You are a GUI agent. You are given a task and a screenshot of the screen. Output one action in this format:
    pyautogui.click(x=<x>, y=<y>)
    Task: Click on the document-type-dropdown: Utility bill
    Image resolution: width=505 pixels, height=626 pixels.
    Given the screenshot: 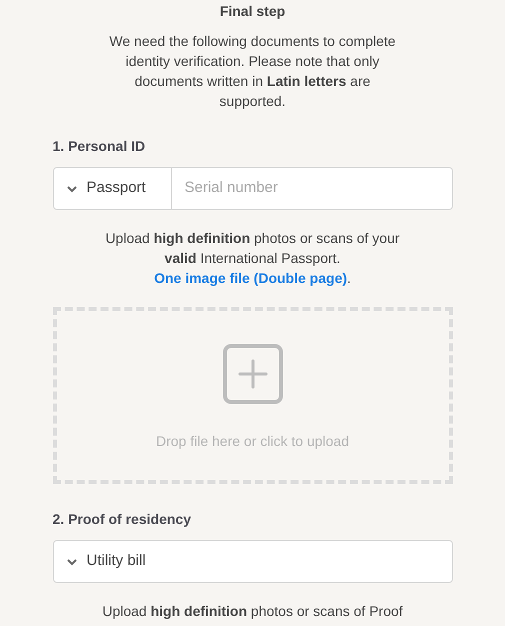 What is the action you would take?
    pyautogui.click(x=252, y=561)
    